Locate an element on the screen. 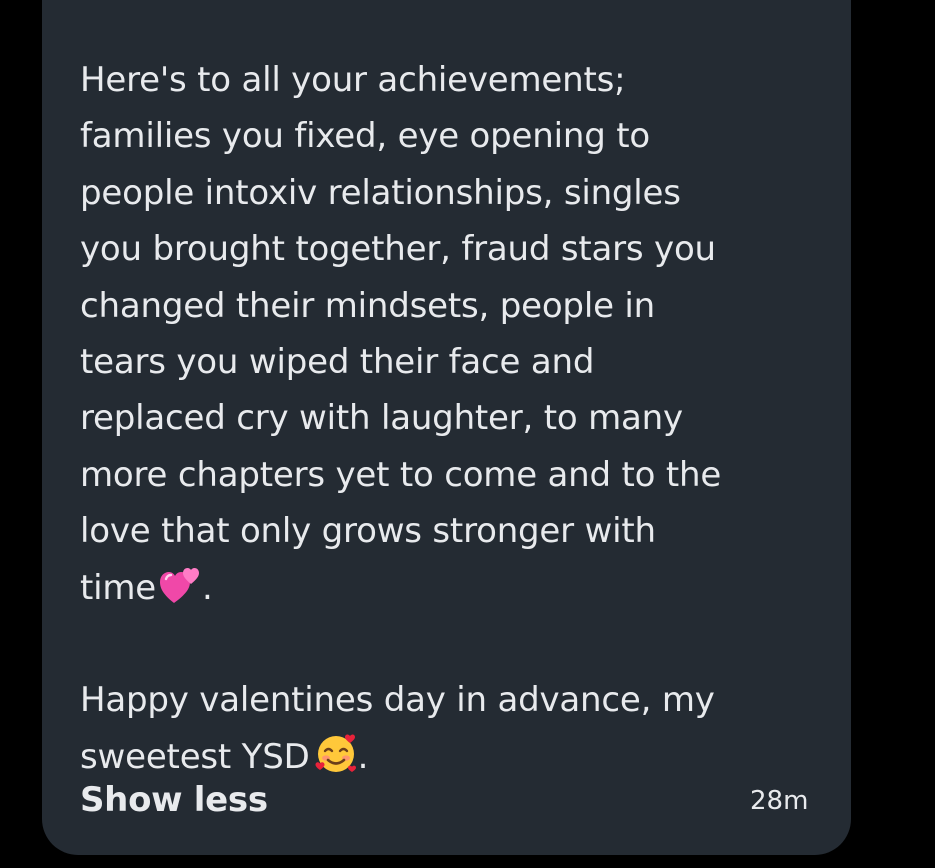 The width and height of the screenshot is (935, 868). show-less-button: Show less is located at coordinates (174, 800).